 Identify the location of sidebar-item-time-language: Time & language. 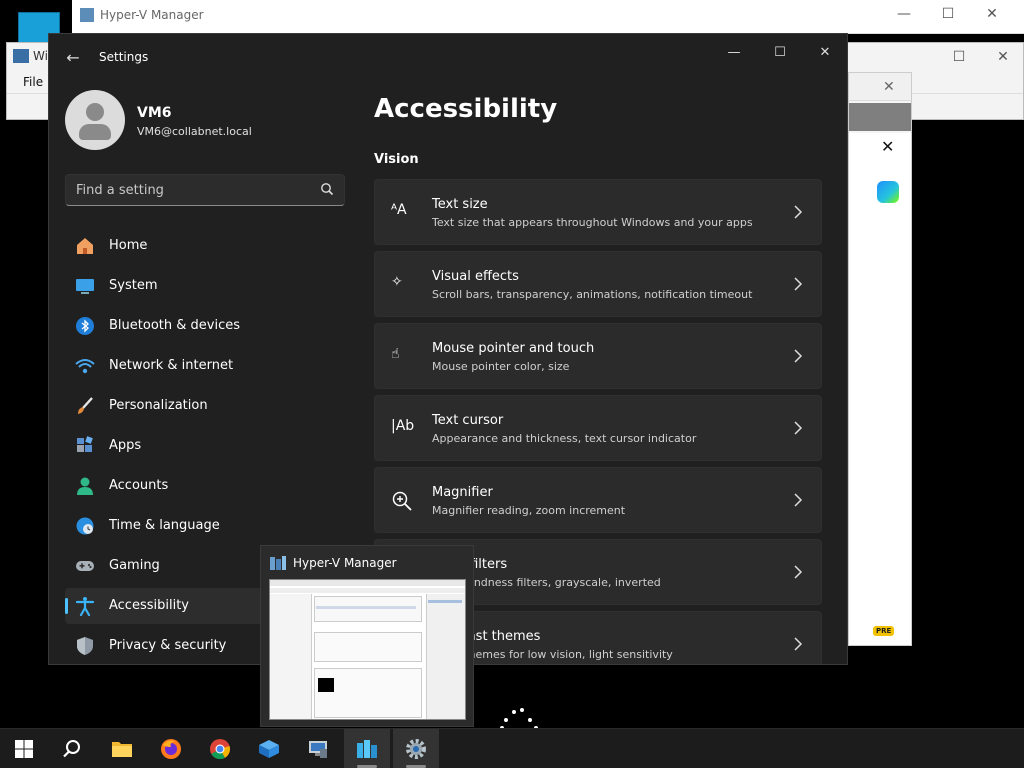
(205, 526).